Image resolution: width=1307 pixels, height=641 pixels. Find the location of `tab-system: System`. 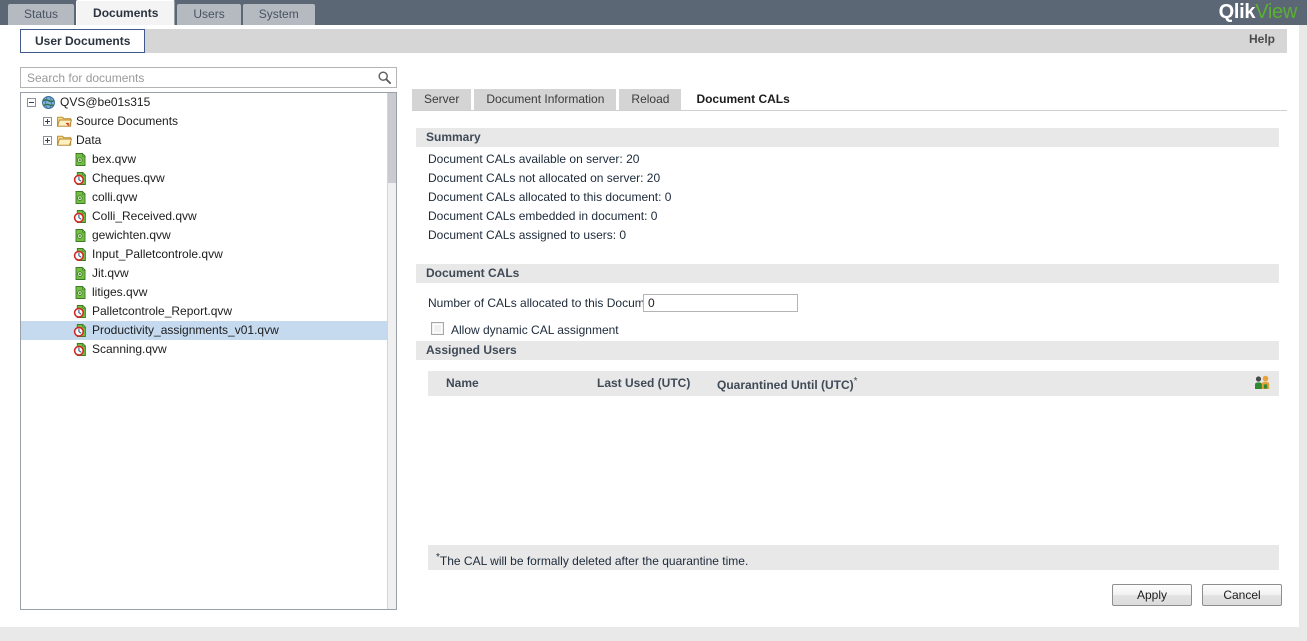

tab-system: System is located at coordinates (278, 14).